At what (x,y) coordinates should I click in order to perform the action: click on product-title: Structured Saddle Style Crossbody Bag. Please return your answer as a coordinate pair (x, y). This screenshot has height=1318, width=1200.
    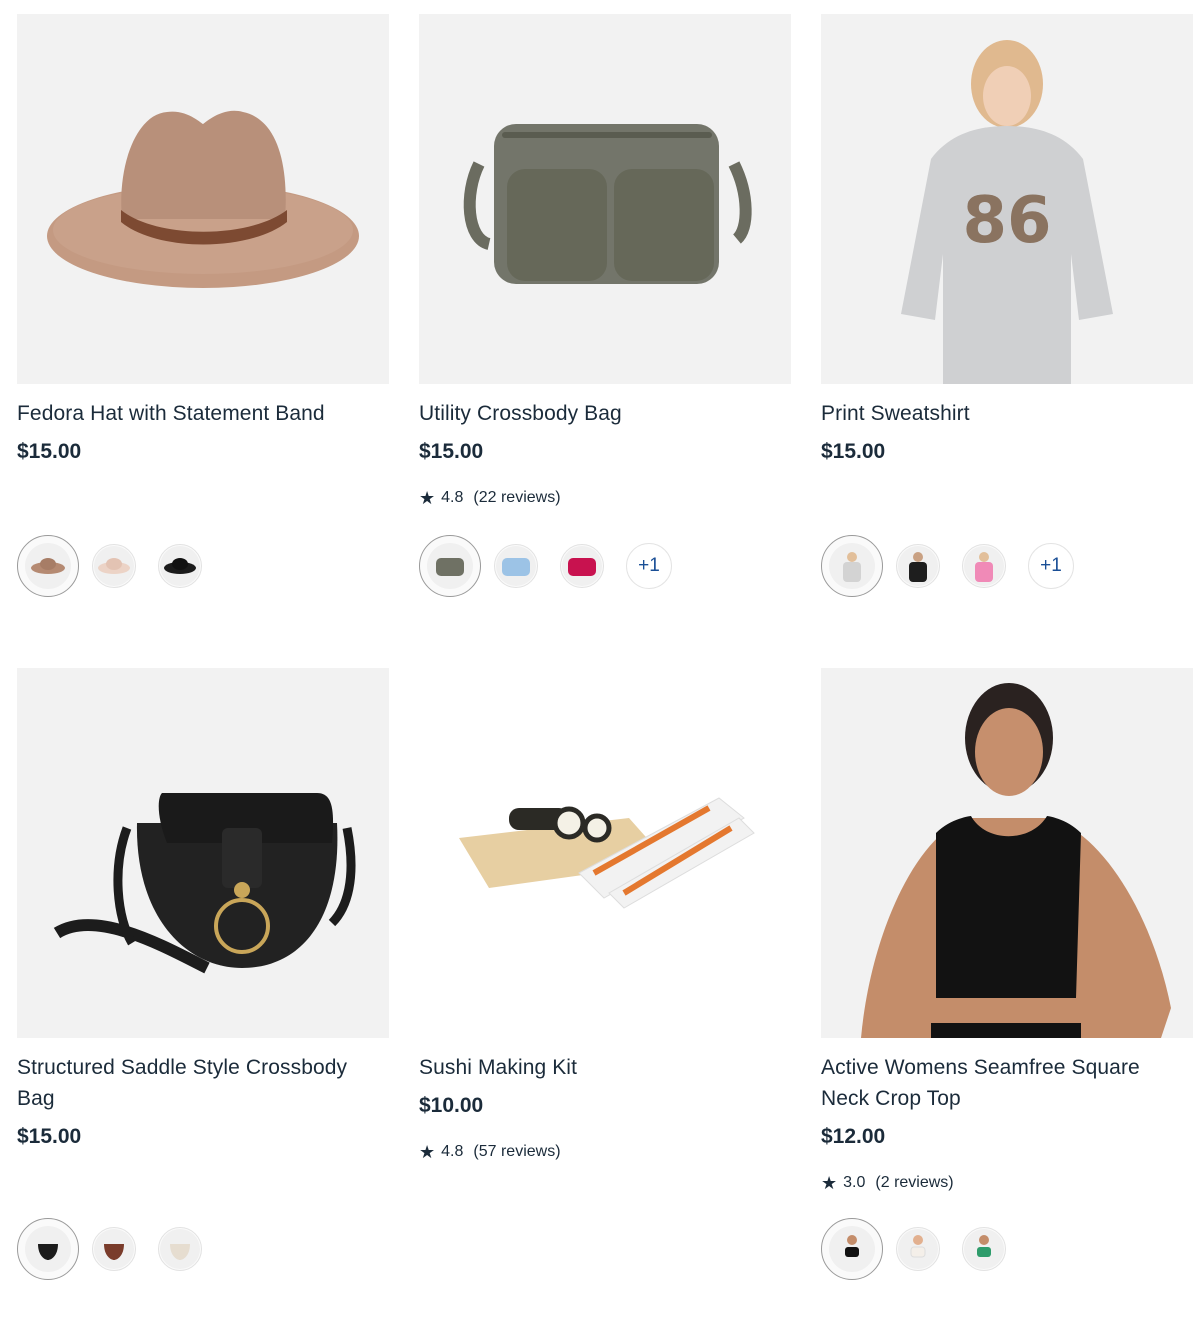
    Looking at the image, I should click on (203, 1083).